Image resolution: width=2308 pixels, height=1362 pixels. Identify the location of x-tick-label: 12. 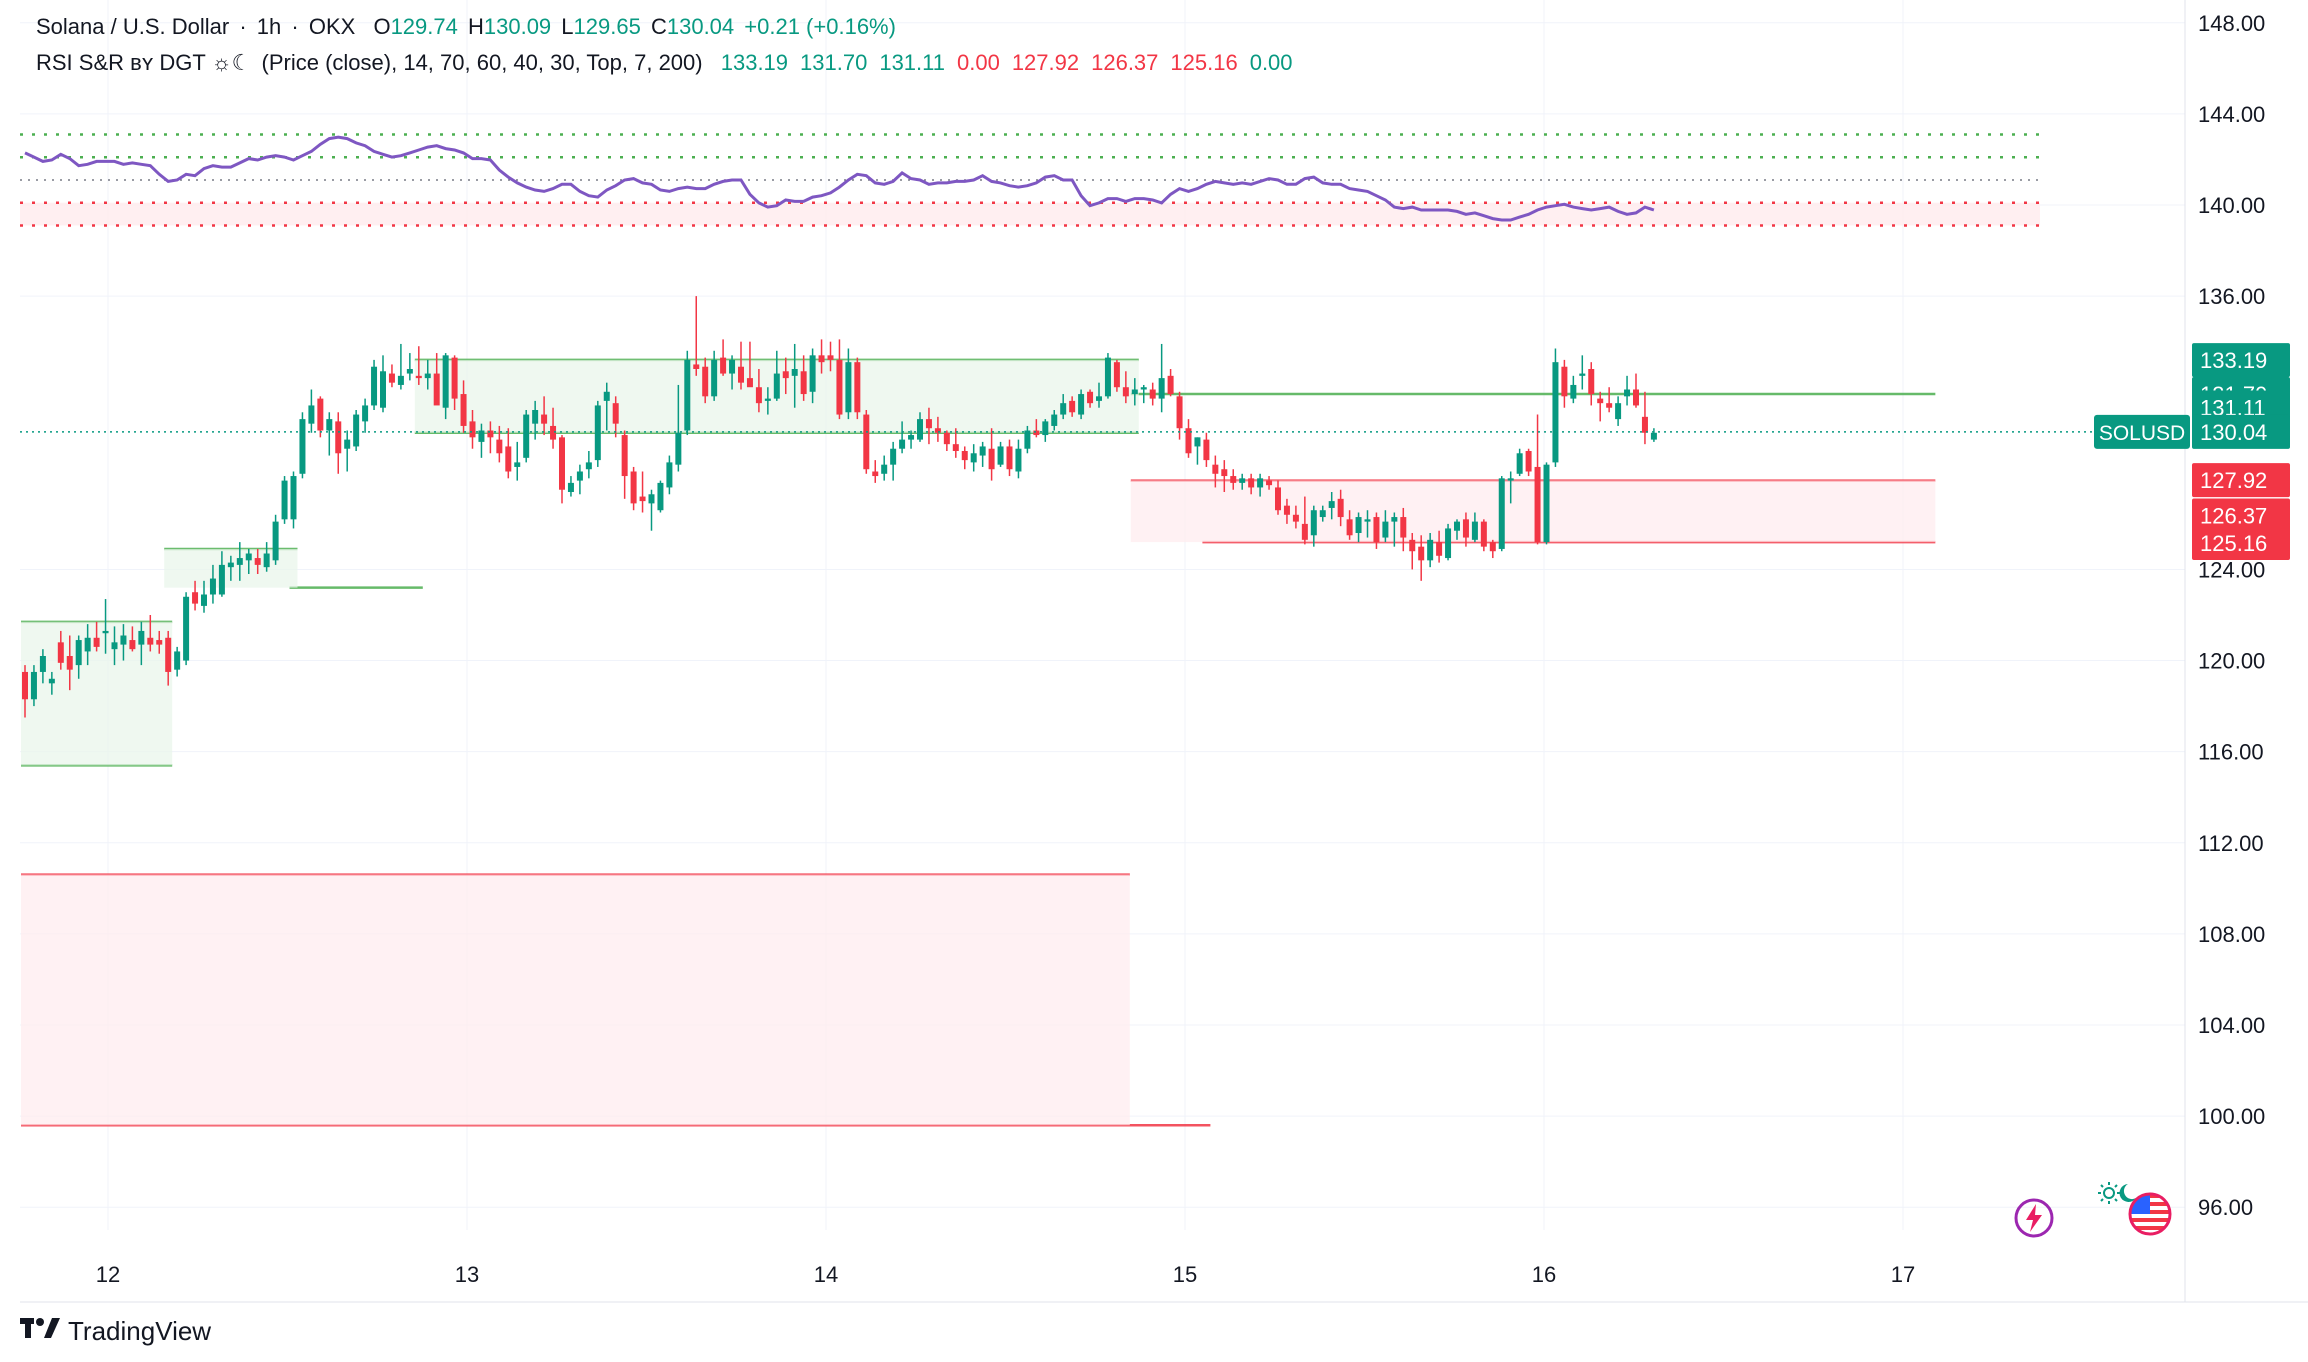
(108, 1274).